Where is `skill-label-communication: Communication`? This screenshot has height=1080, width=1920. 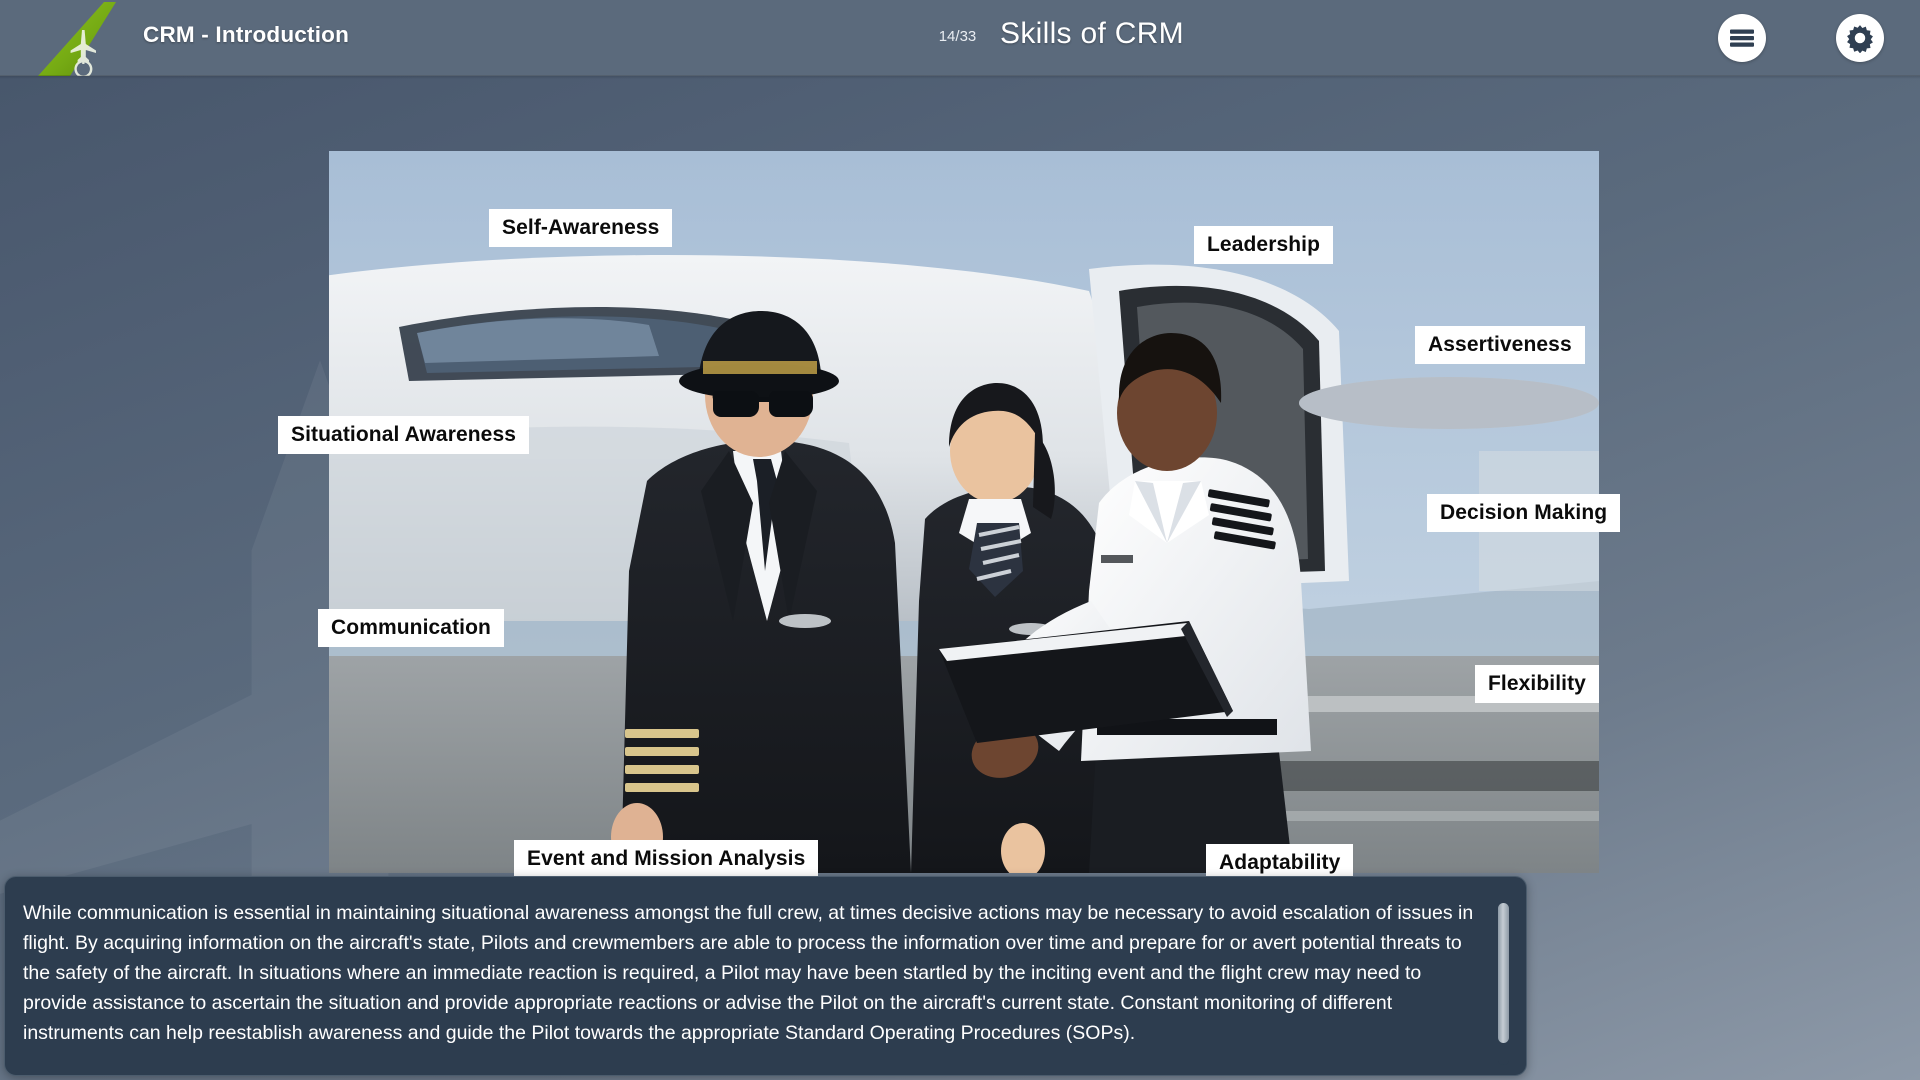 skill-label-communication: Communication is located at coordinates (411, 628).